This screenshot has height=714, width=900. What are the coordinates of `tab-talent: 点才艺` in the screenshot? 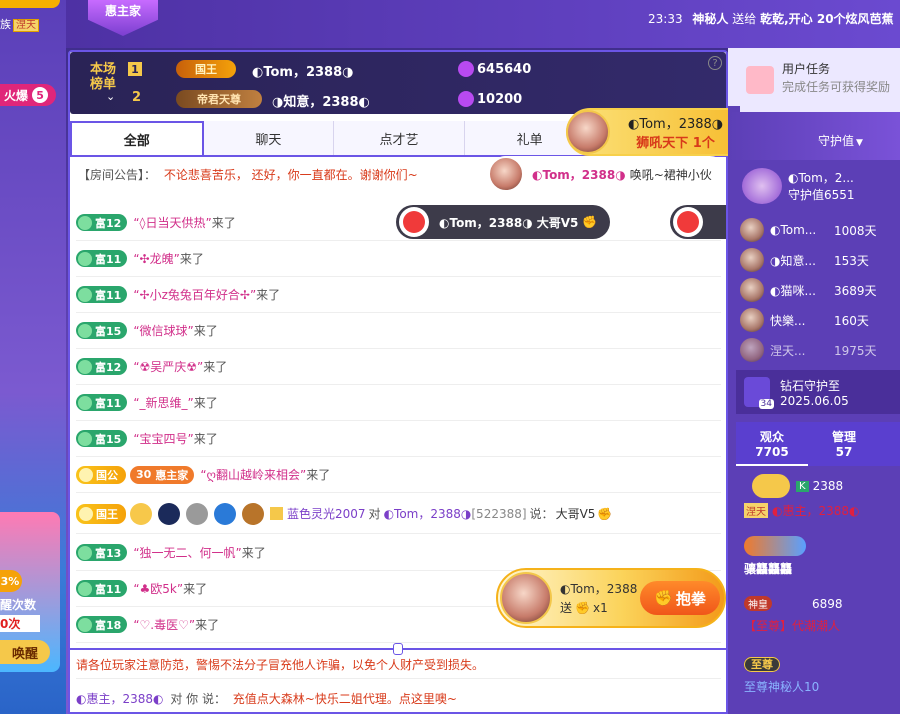 It's located at (399, 138).